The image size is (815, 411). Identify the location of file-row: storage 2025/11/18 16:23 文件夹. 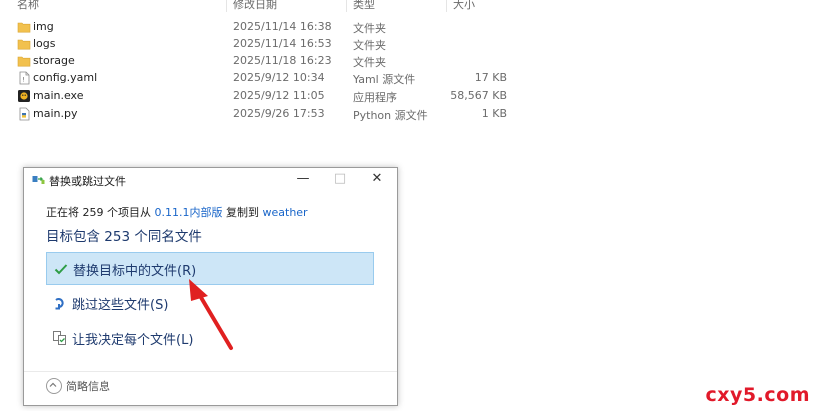
(260, 61).